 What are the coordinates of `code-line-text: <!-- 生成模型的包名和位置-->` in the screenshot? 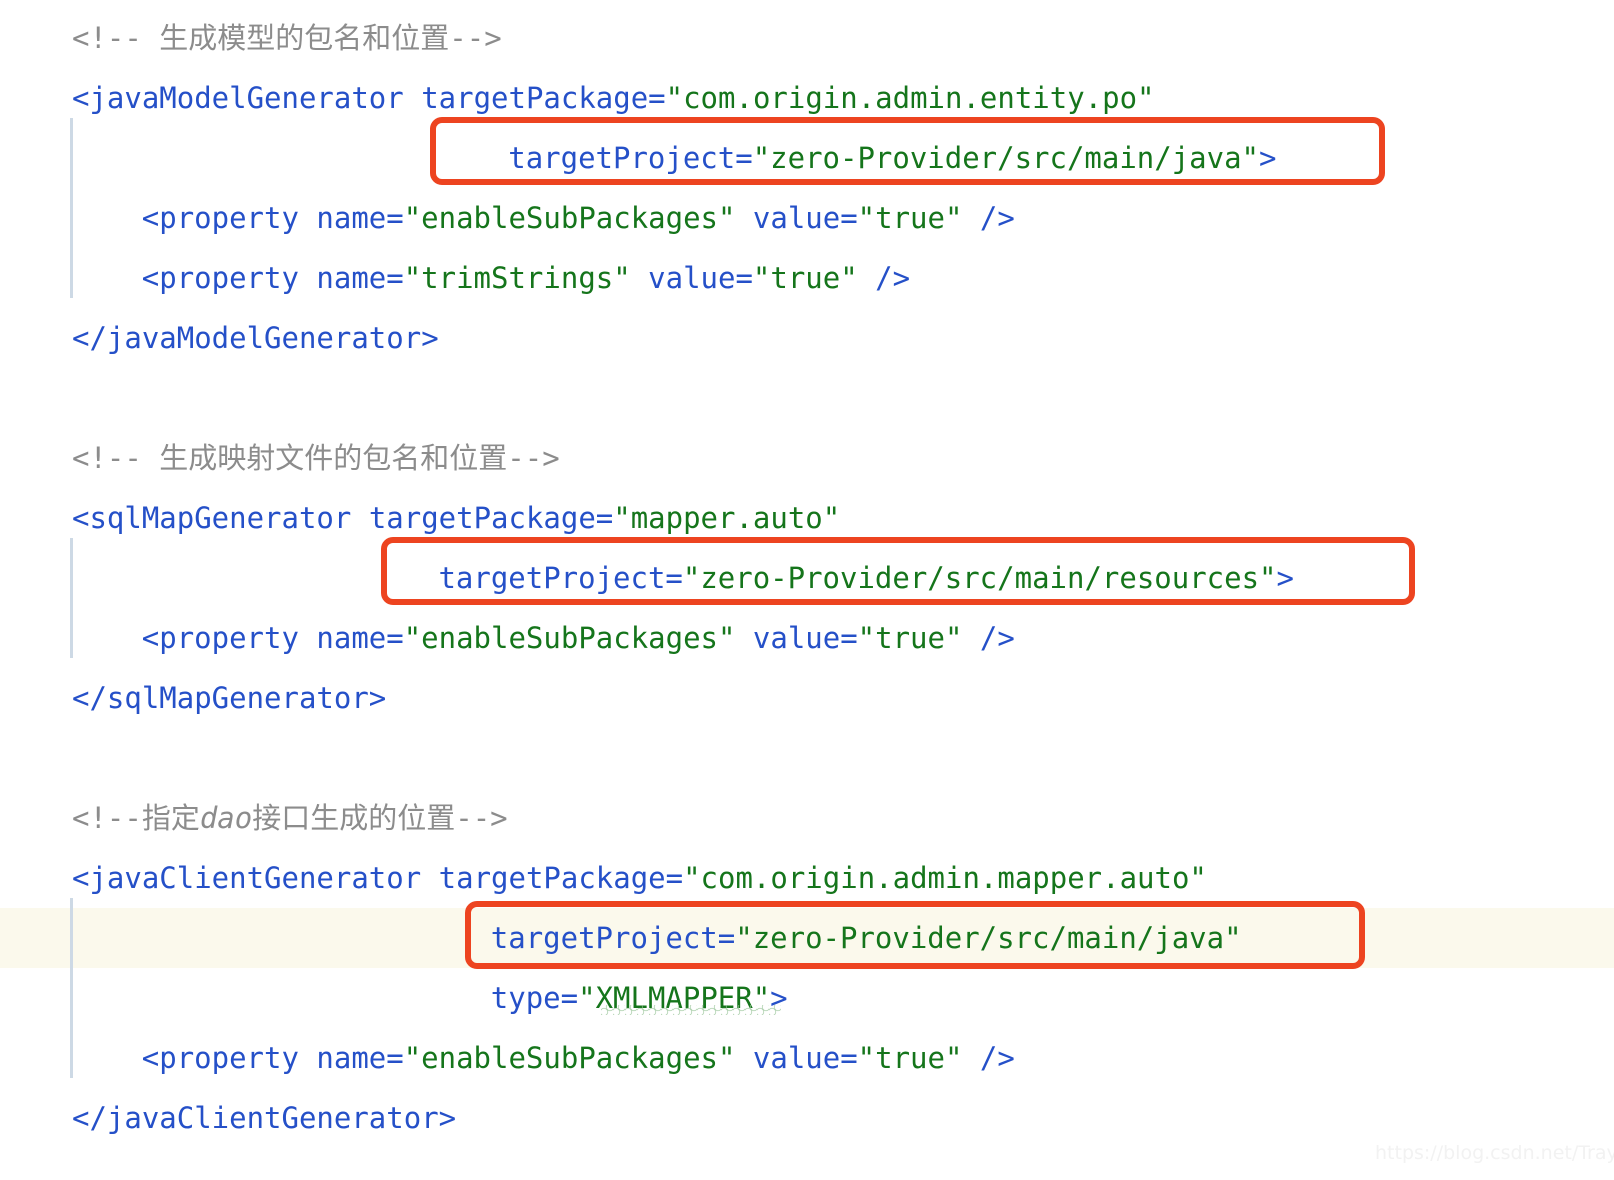 It's located at (287, 38).